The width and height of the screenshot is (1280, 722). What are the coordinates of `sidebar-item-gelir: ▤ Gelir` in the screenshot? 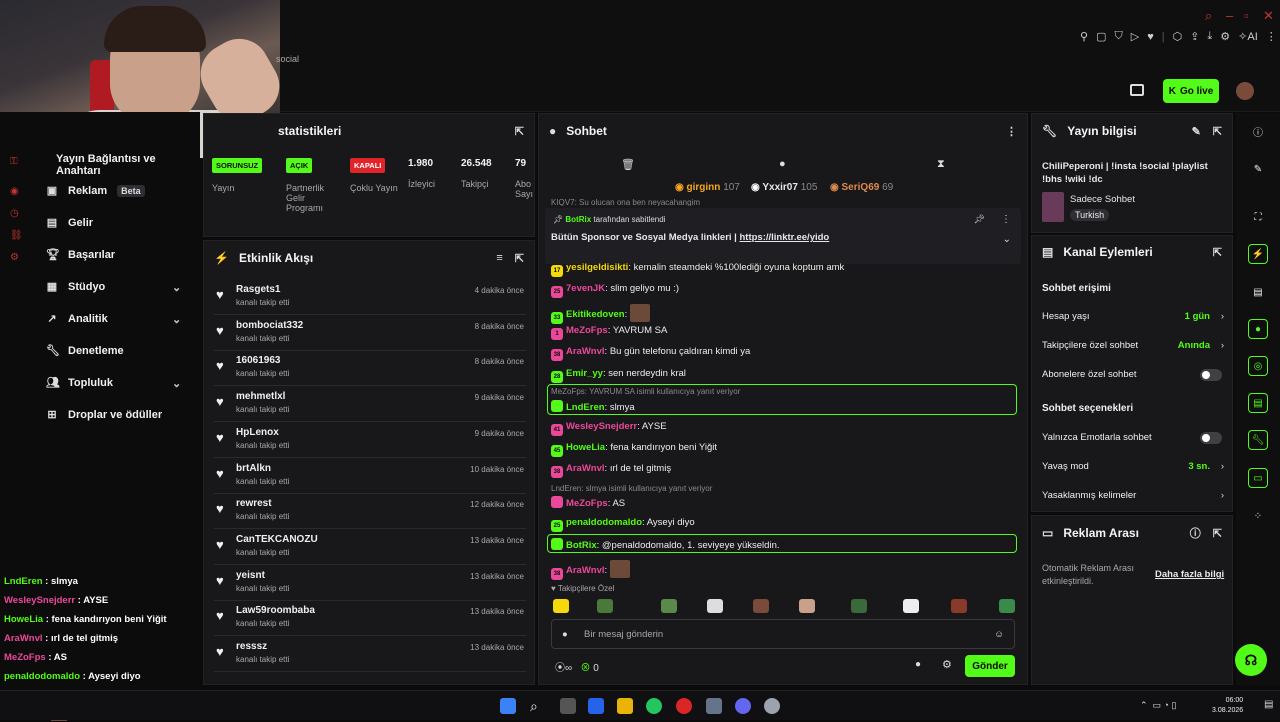 It's located at (100, 223).